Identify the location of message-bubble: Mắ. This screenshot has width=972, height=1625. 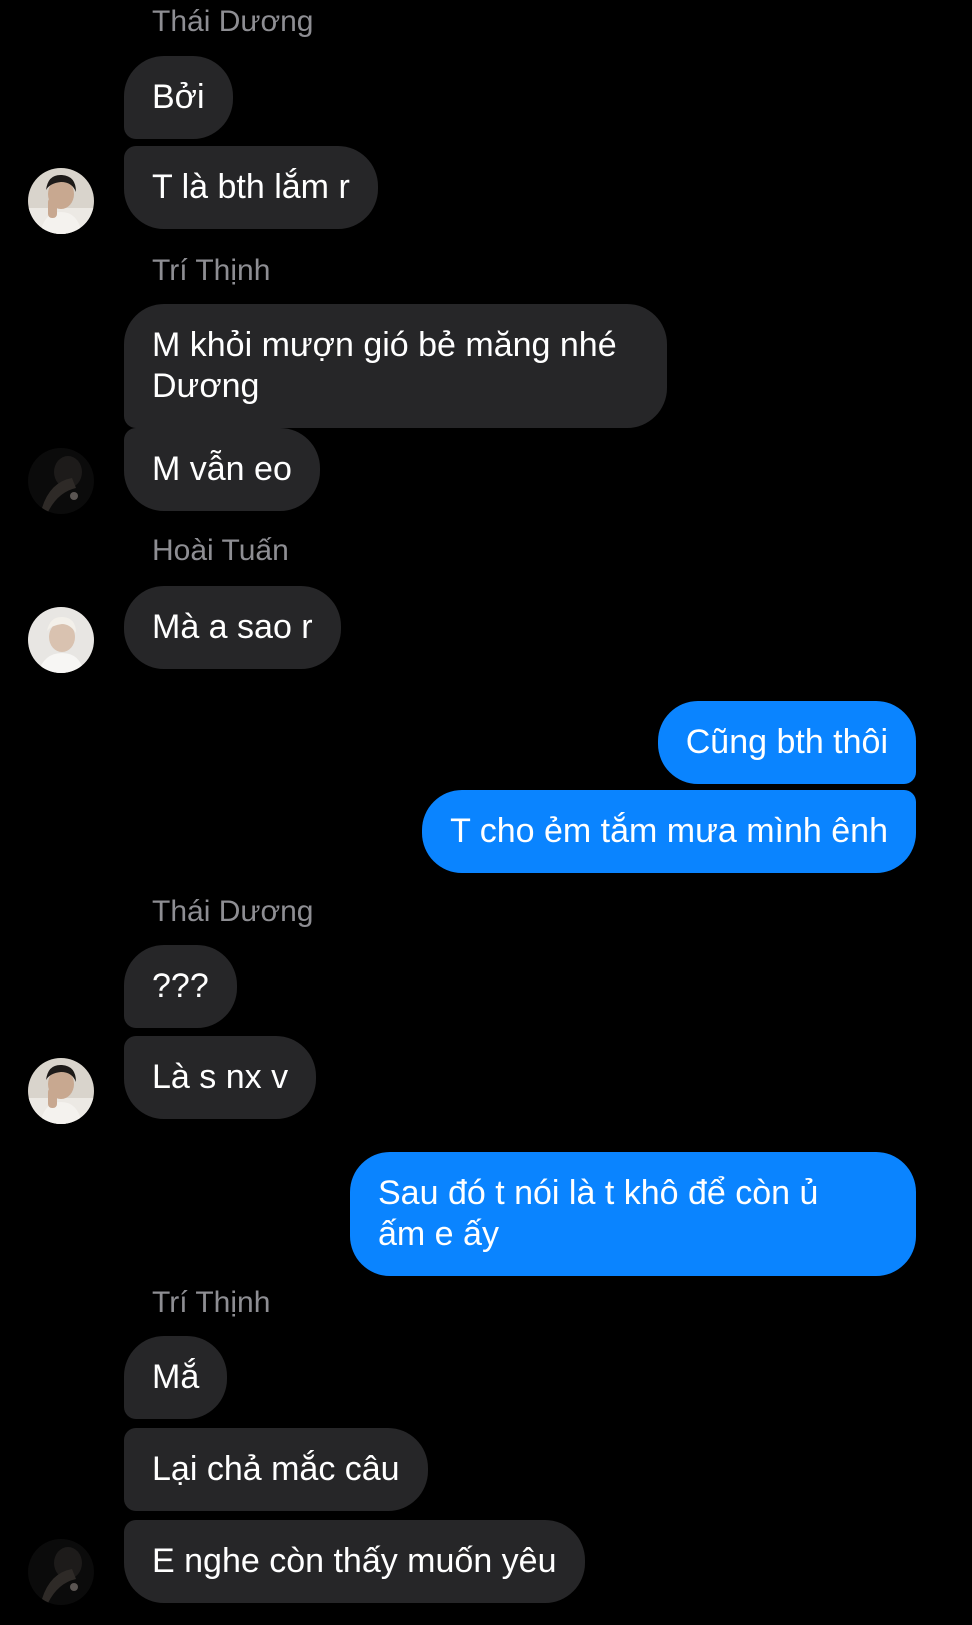
(176, 1377).